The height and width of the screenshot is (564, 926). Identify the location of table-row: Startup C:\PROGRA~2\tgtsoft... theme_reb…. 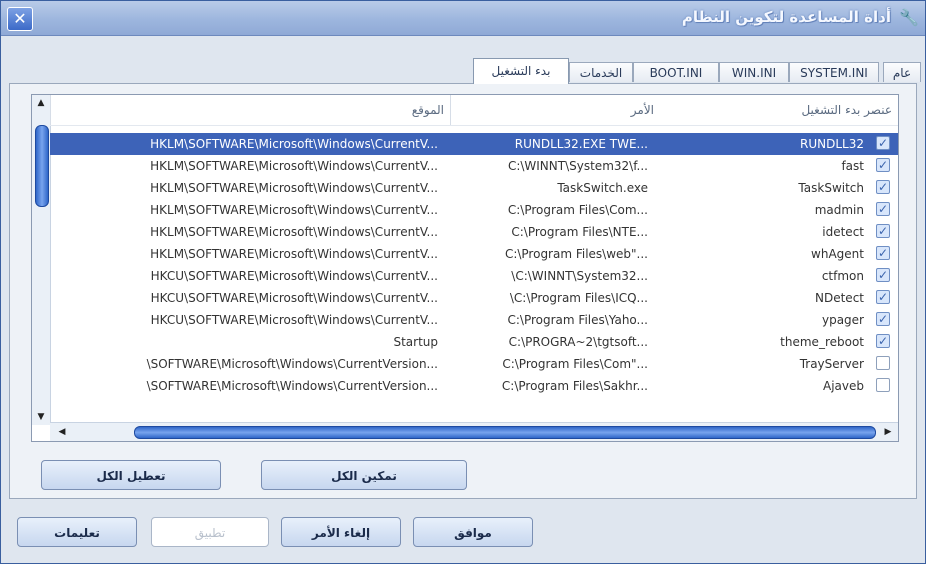
(474, 341).